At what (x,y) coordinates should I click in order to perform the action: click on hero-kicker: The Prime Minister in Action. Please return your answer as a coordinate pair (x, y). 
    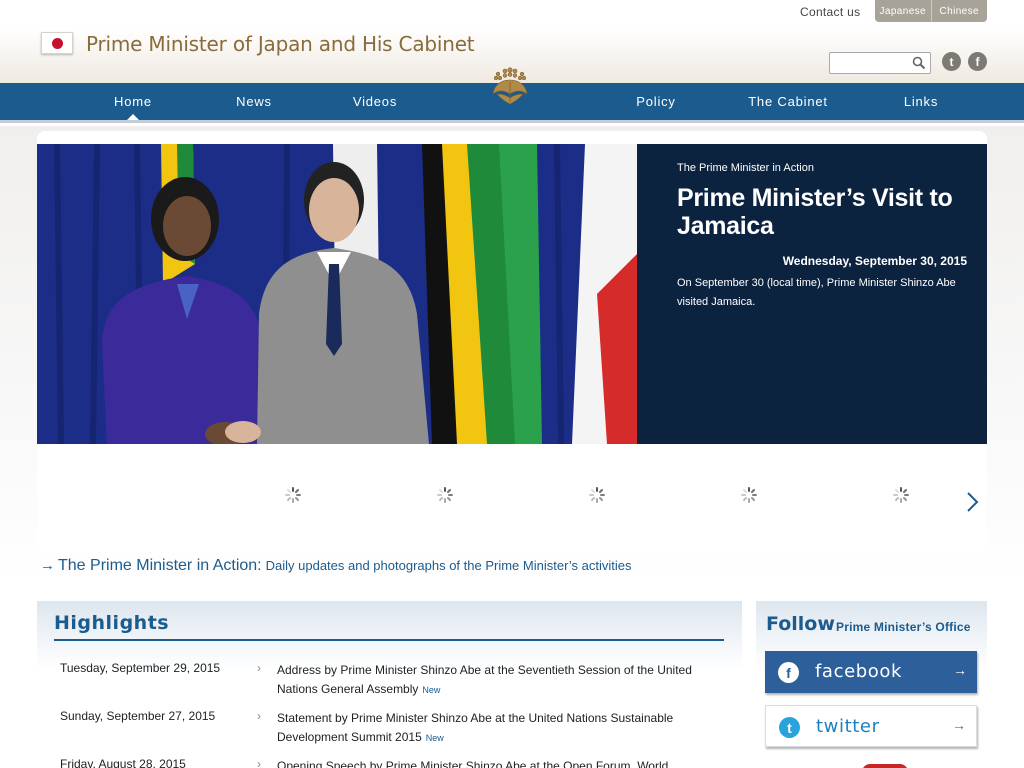
    Looking at the image, I should click on (745, 168).